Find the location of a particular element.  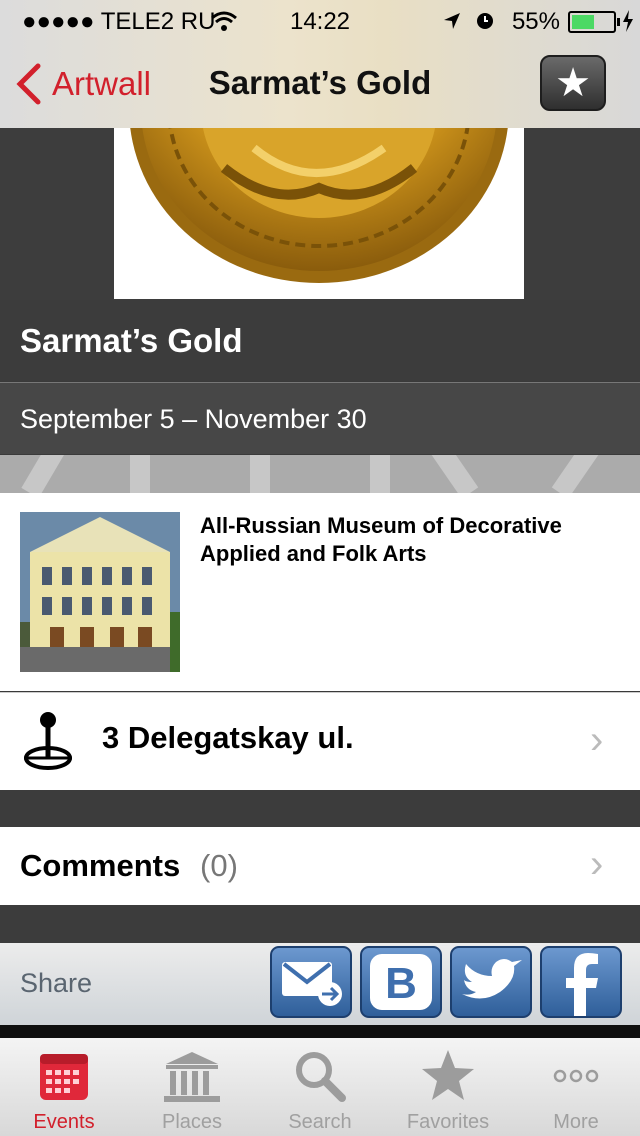

mail-icon is located at coordinates (312, 984).